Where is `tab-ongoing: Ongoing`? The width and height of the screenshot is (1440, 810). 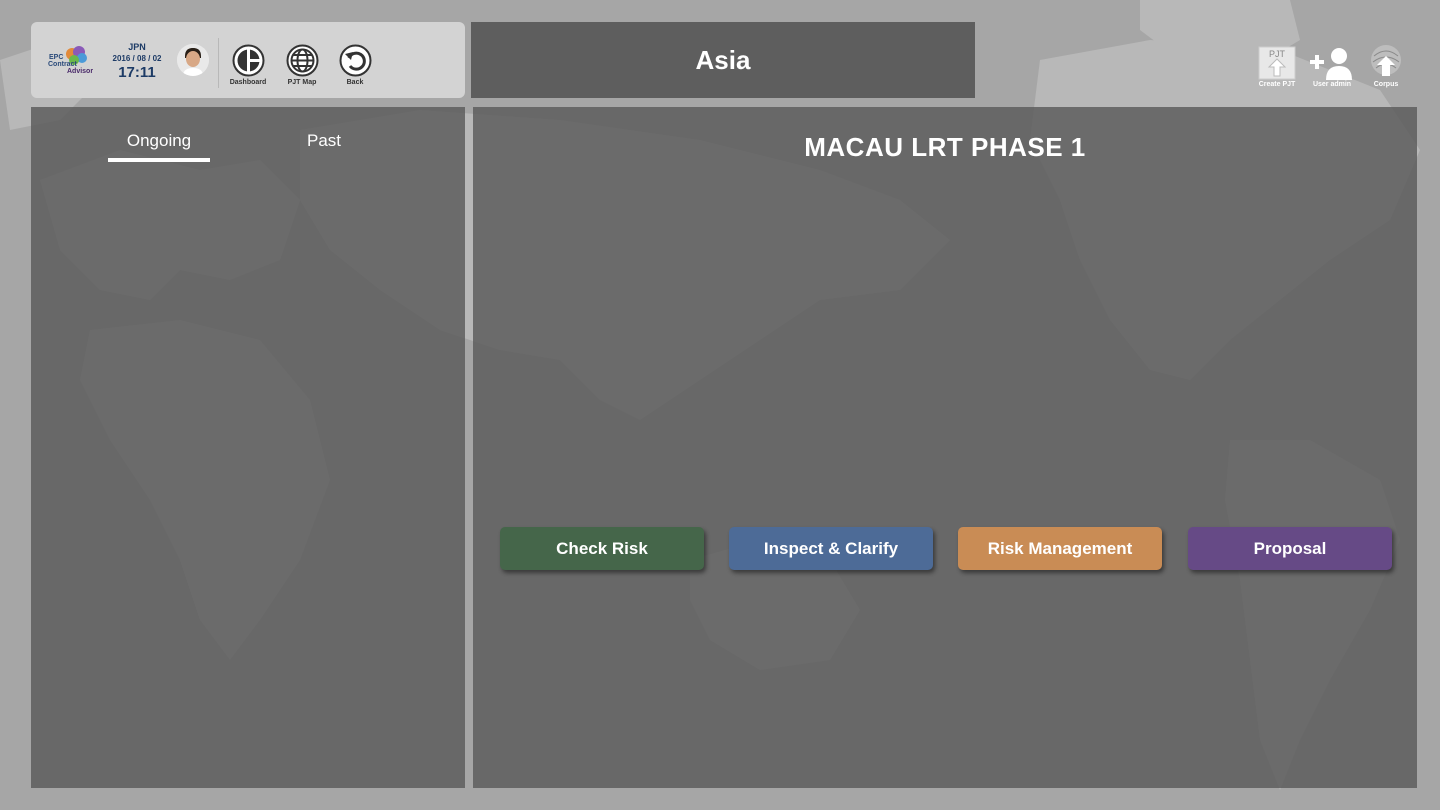
tab-ongoing: Ongoing is located at coordinates (159, 141).